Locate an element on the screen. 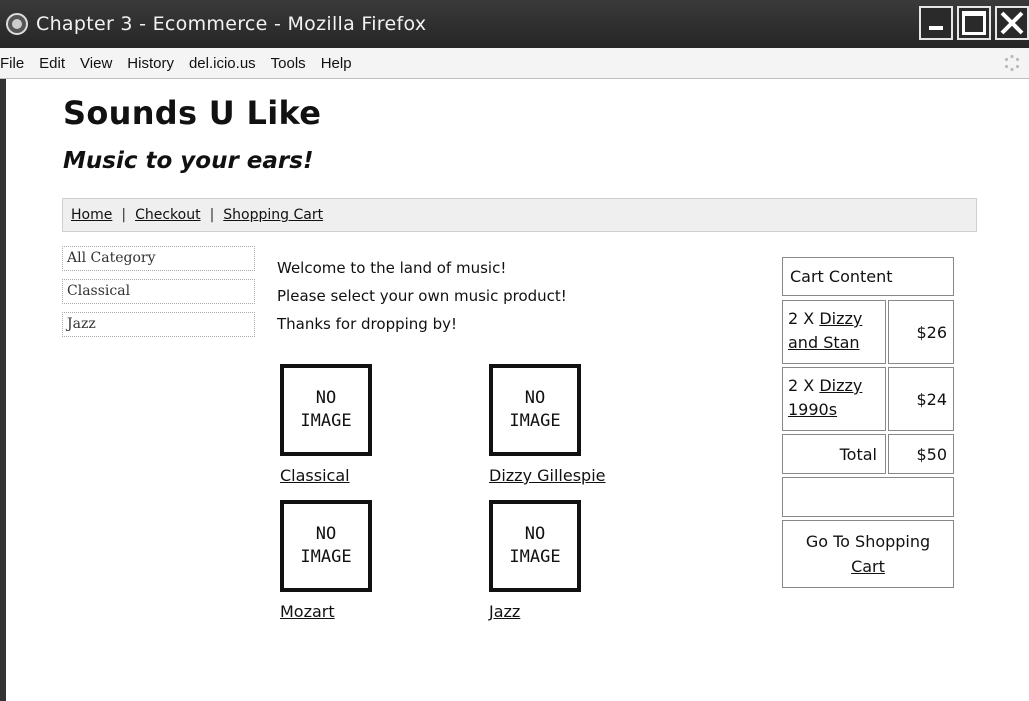 The width and height of the screenshot is (1029, 701). close-button is located at coordinates (1012, 23).